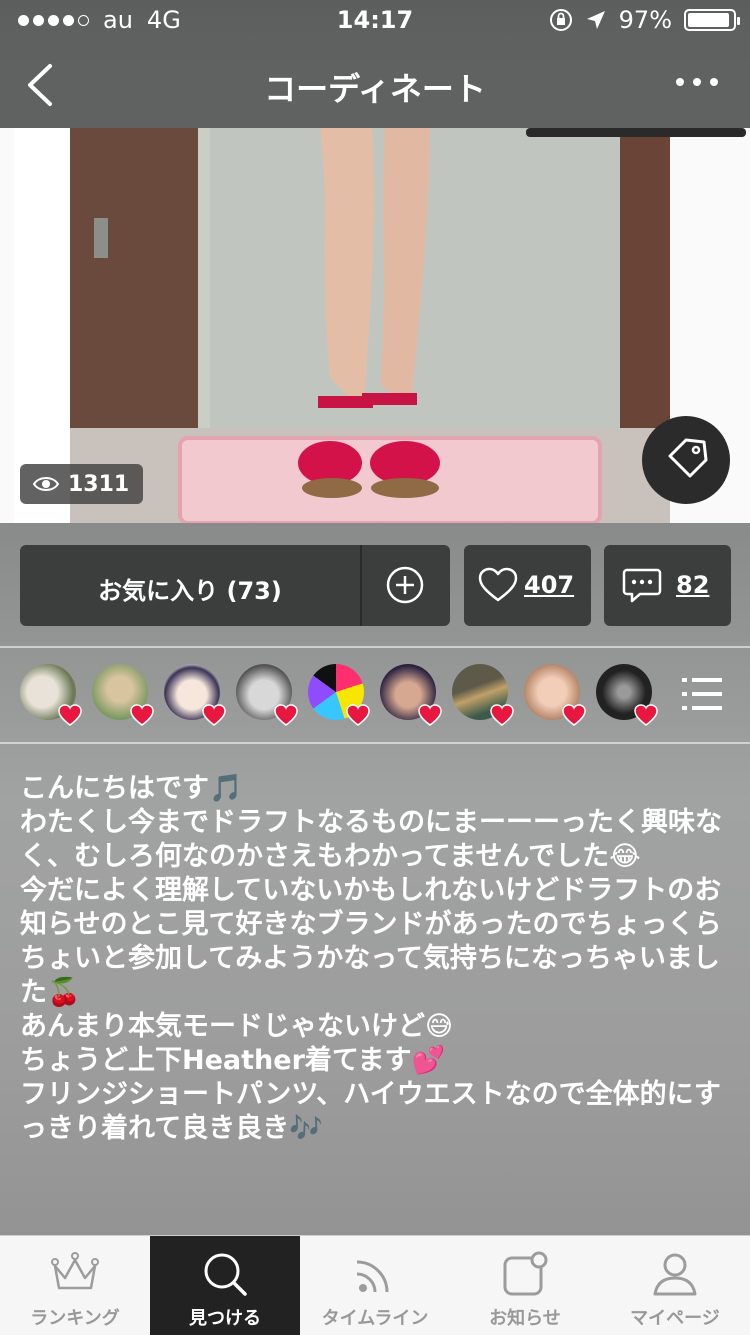 This screenshot has width=750, height=1335. What do you see at coordinates (549, 585) in the screenshot?
I see `like-count: 407` at bounding box center [549, 585].